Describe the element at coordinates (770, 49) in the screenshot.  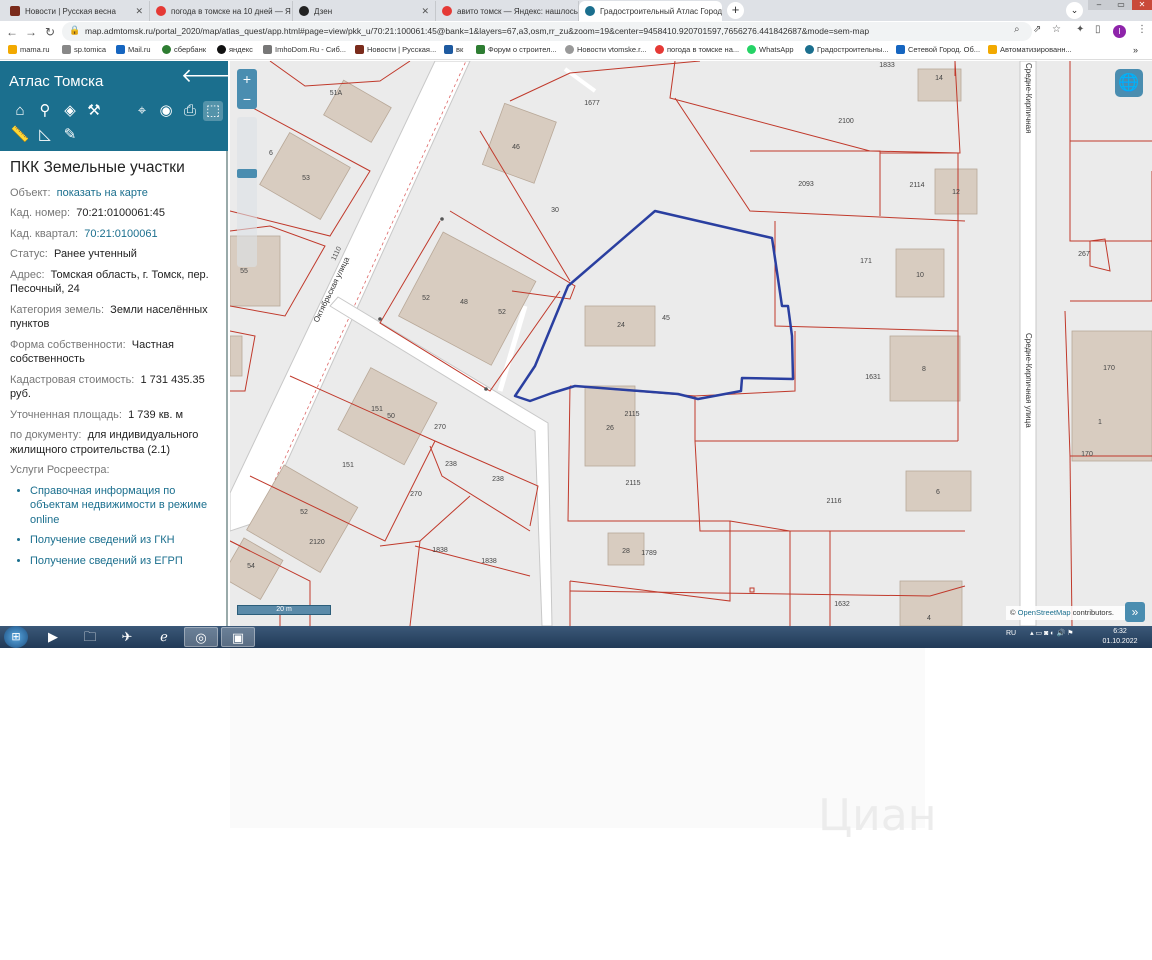
I see `bookmark-item: WhatsApp` at that location.